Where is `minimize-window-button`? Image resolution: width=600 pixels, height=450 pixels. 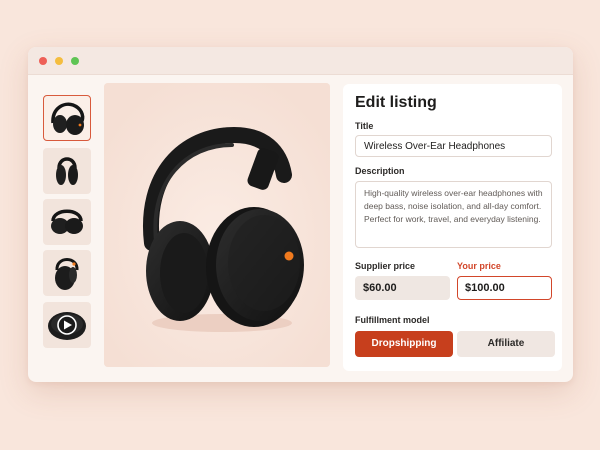
minimize-window-button is located at coordinates (59, 61).